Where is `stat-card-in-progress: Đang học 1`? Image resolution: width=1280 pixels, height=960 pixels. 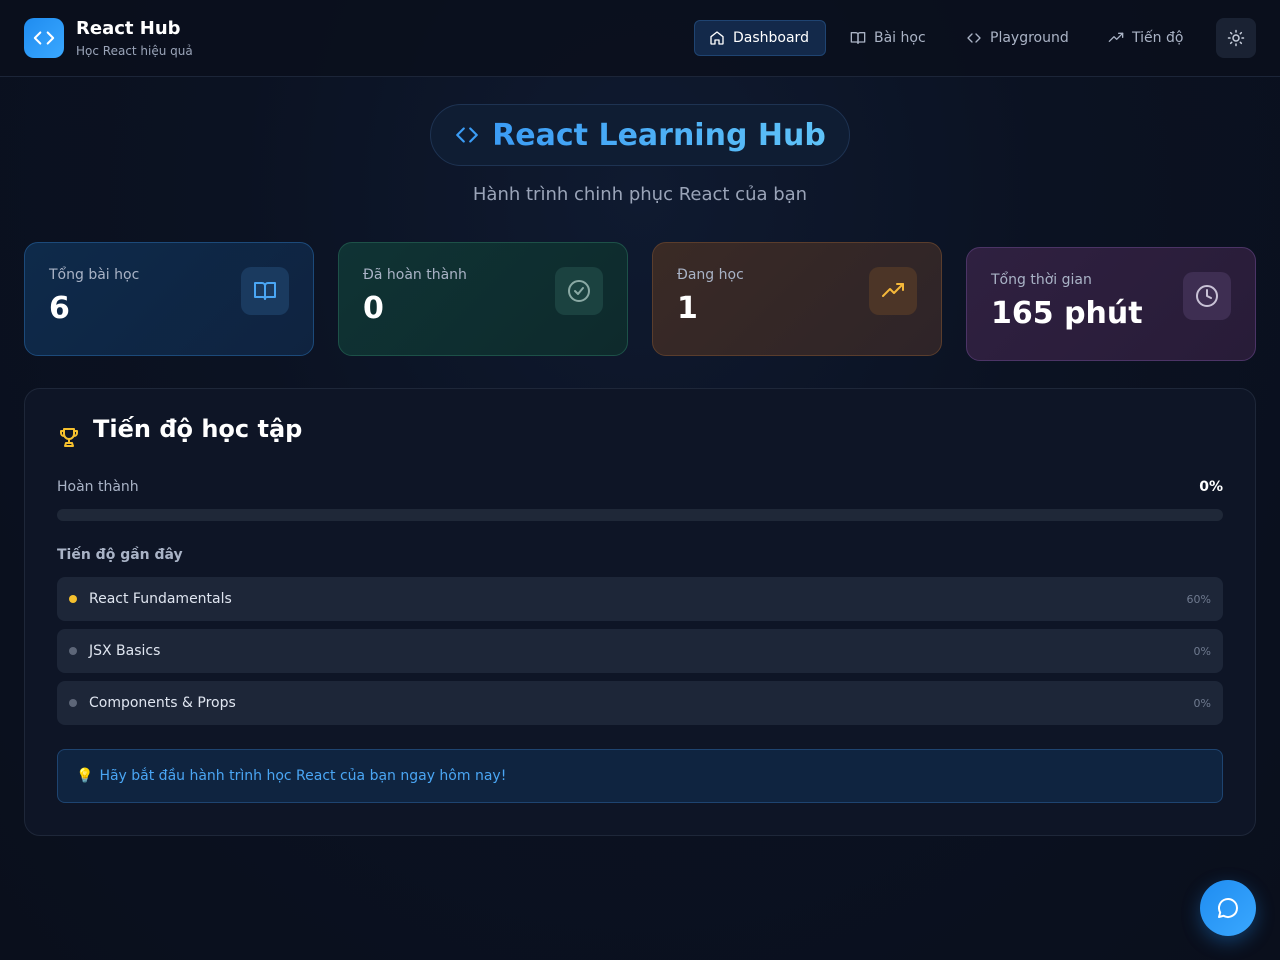
stat-card-in-progress: Đang học 1 is located at coordinates (797, 299).